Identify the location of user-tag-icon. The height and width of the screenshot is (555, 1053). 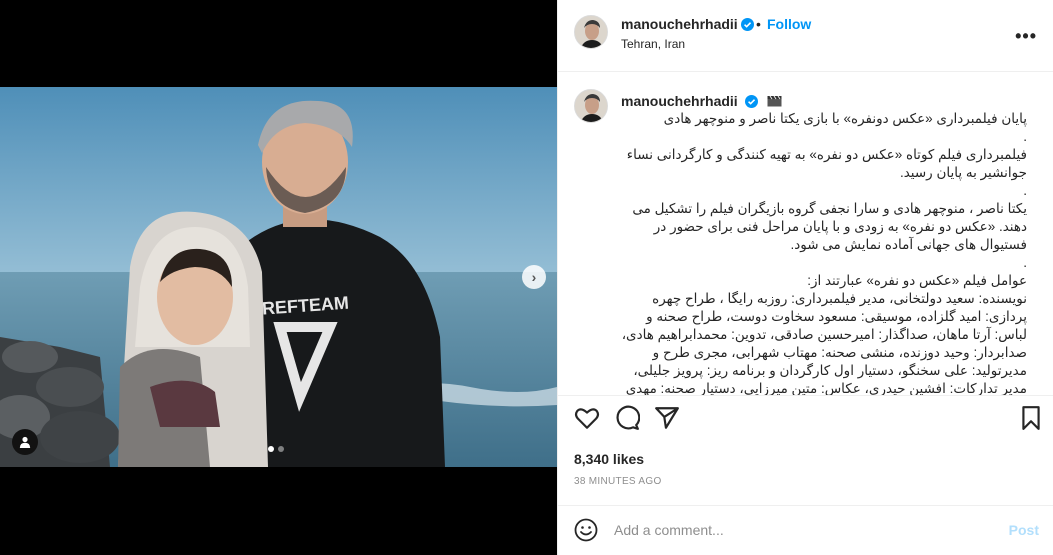
(25, 442).